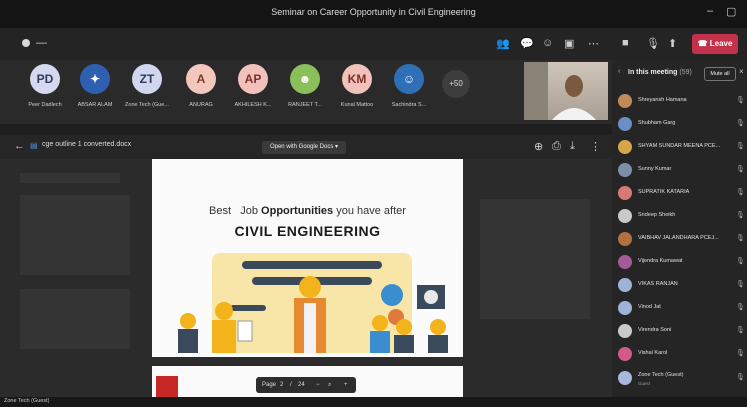 The image size is (747, 407). Describe the element at coordinates (681, 287) in the screenshot. I see `participant-item: VIKAS RANJAN 🎙` at that location.